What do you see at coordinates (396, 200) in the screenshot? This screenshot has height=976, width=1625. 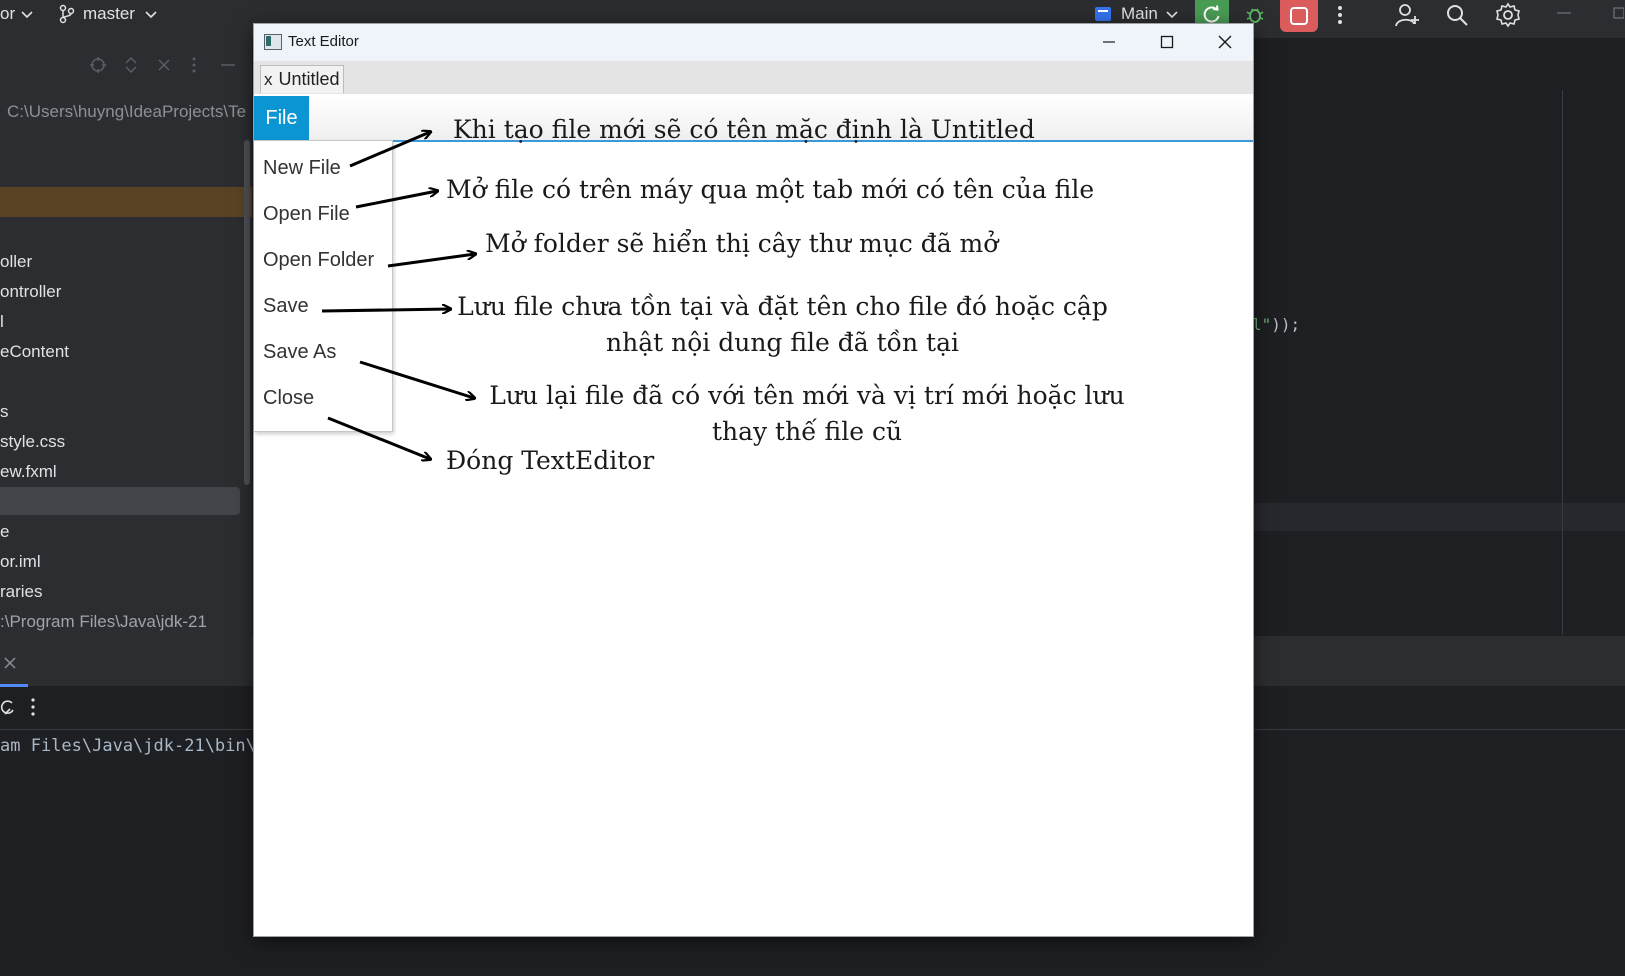 I see `arrow-open-file` at bounding box center [396, 200].